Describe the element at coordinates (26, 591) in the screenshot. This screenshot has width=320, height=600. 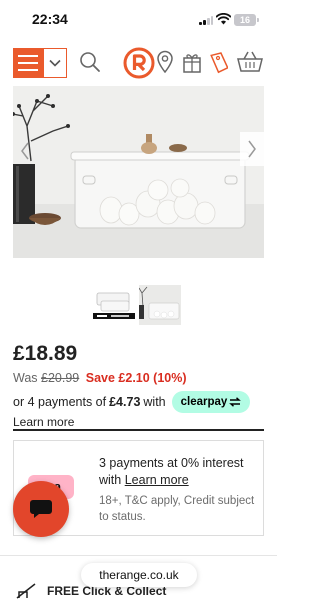
I see `click-collect-icon` at that location.